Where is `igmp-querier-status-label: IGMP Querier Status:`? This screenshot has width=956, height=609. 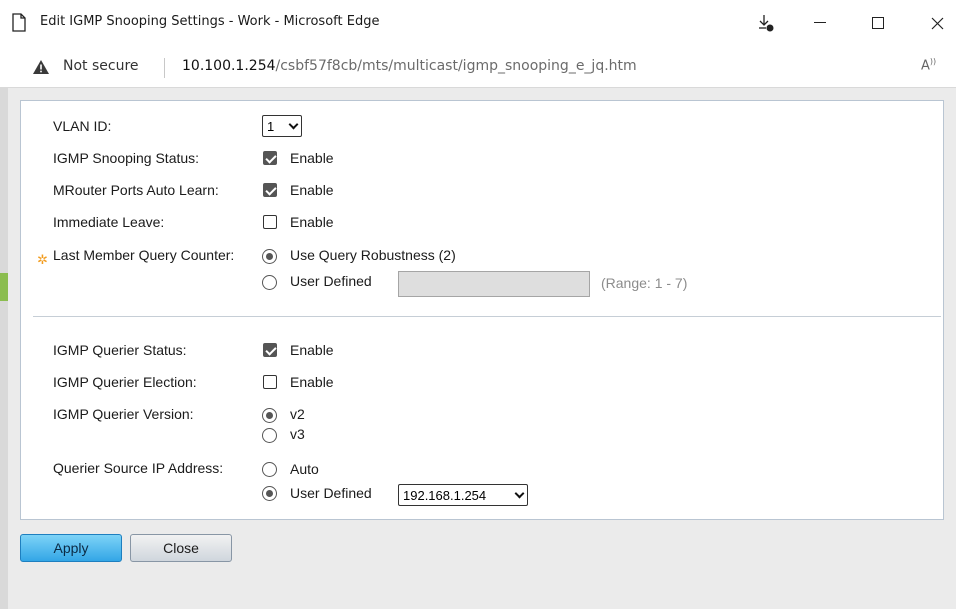 igmp-querier-status-label: IGMP Querier Status: is located at coordinates (120, 350).